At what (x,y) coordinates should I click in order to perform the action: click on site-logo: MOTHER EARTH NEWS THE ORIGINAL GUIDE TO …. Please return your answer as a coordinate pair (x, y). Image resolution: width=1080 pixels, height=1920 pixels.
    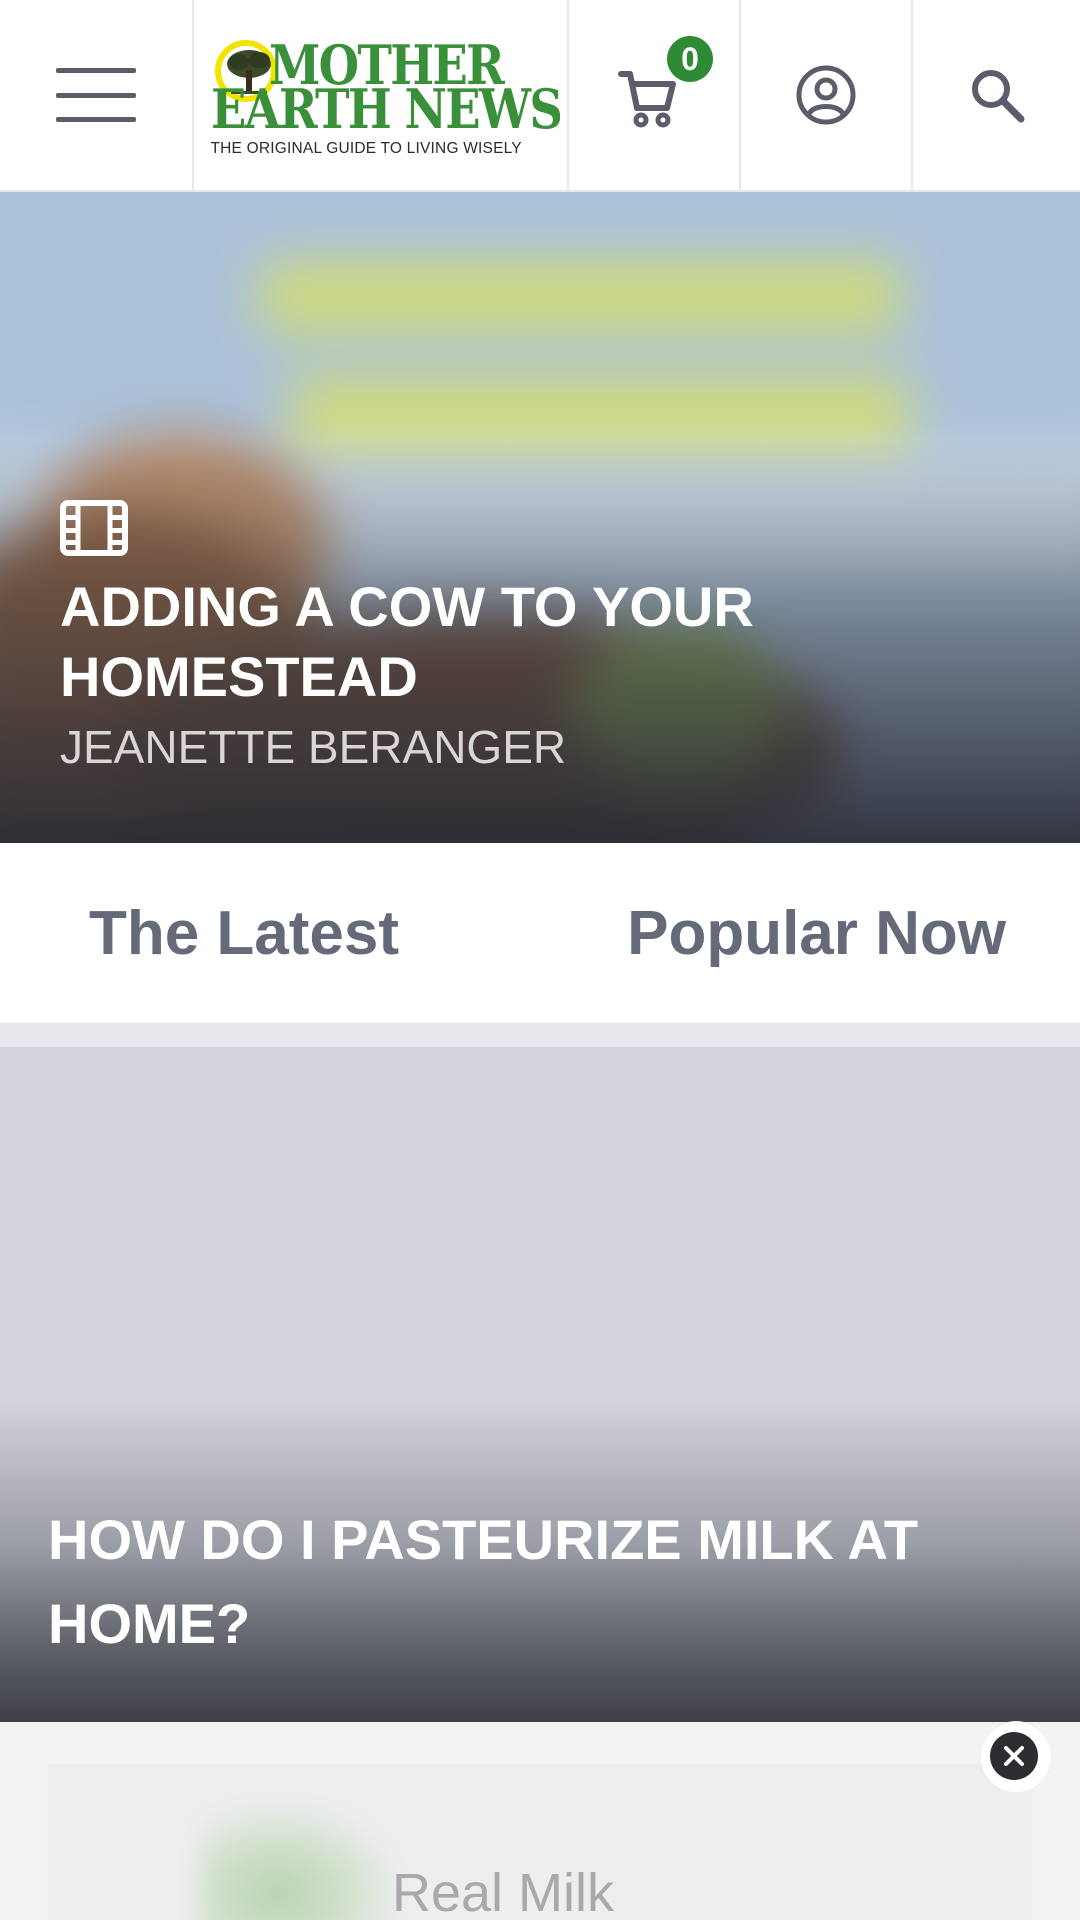
    Looking at the image, I should click on (386, 95).